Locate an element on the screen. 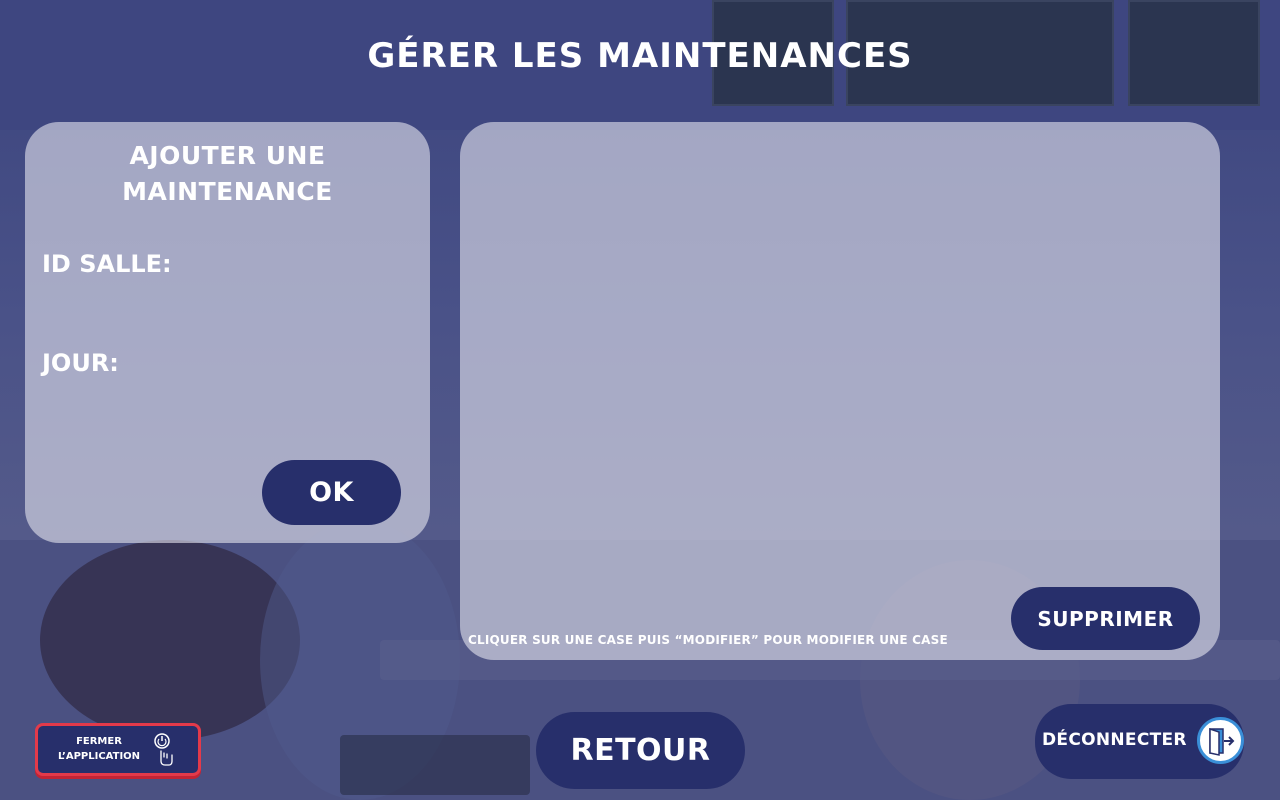 This screenshot has width=1280, height=800. close-application-label-line2: L’APPLICATION is located at coordinates (99, 756).